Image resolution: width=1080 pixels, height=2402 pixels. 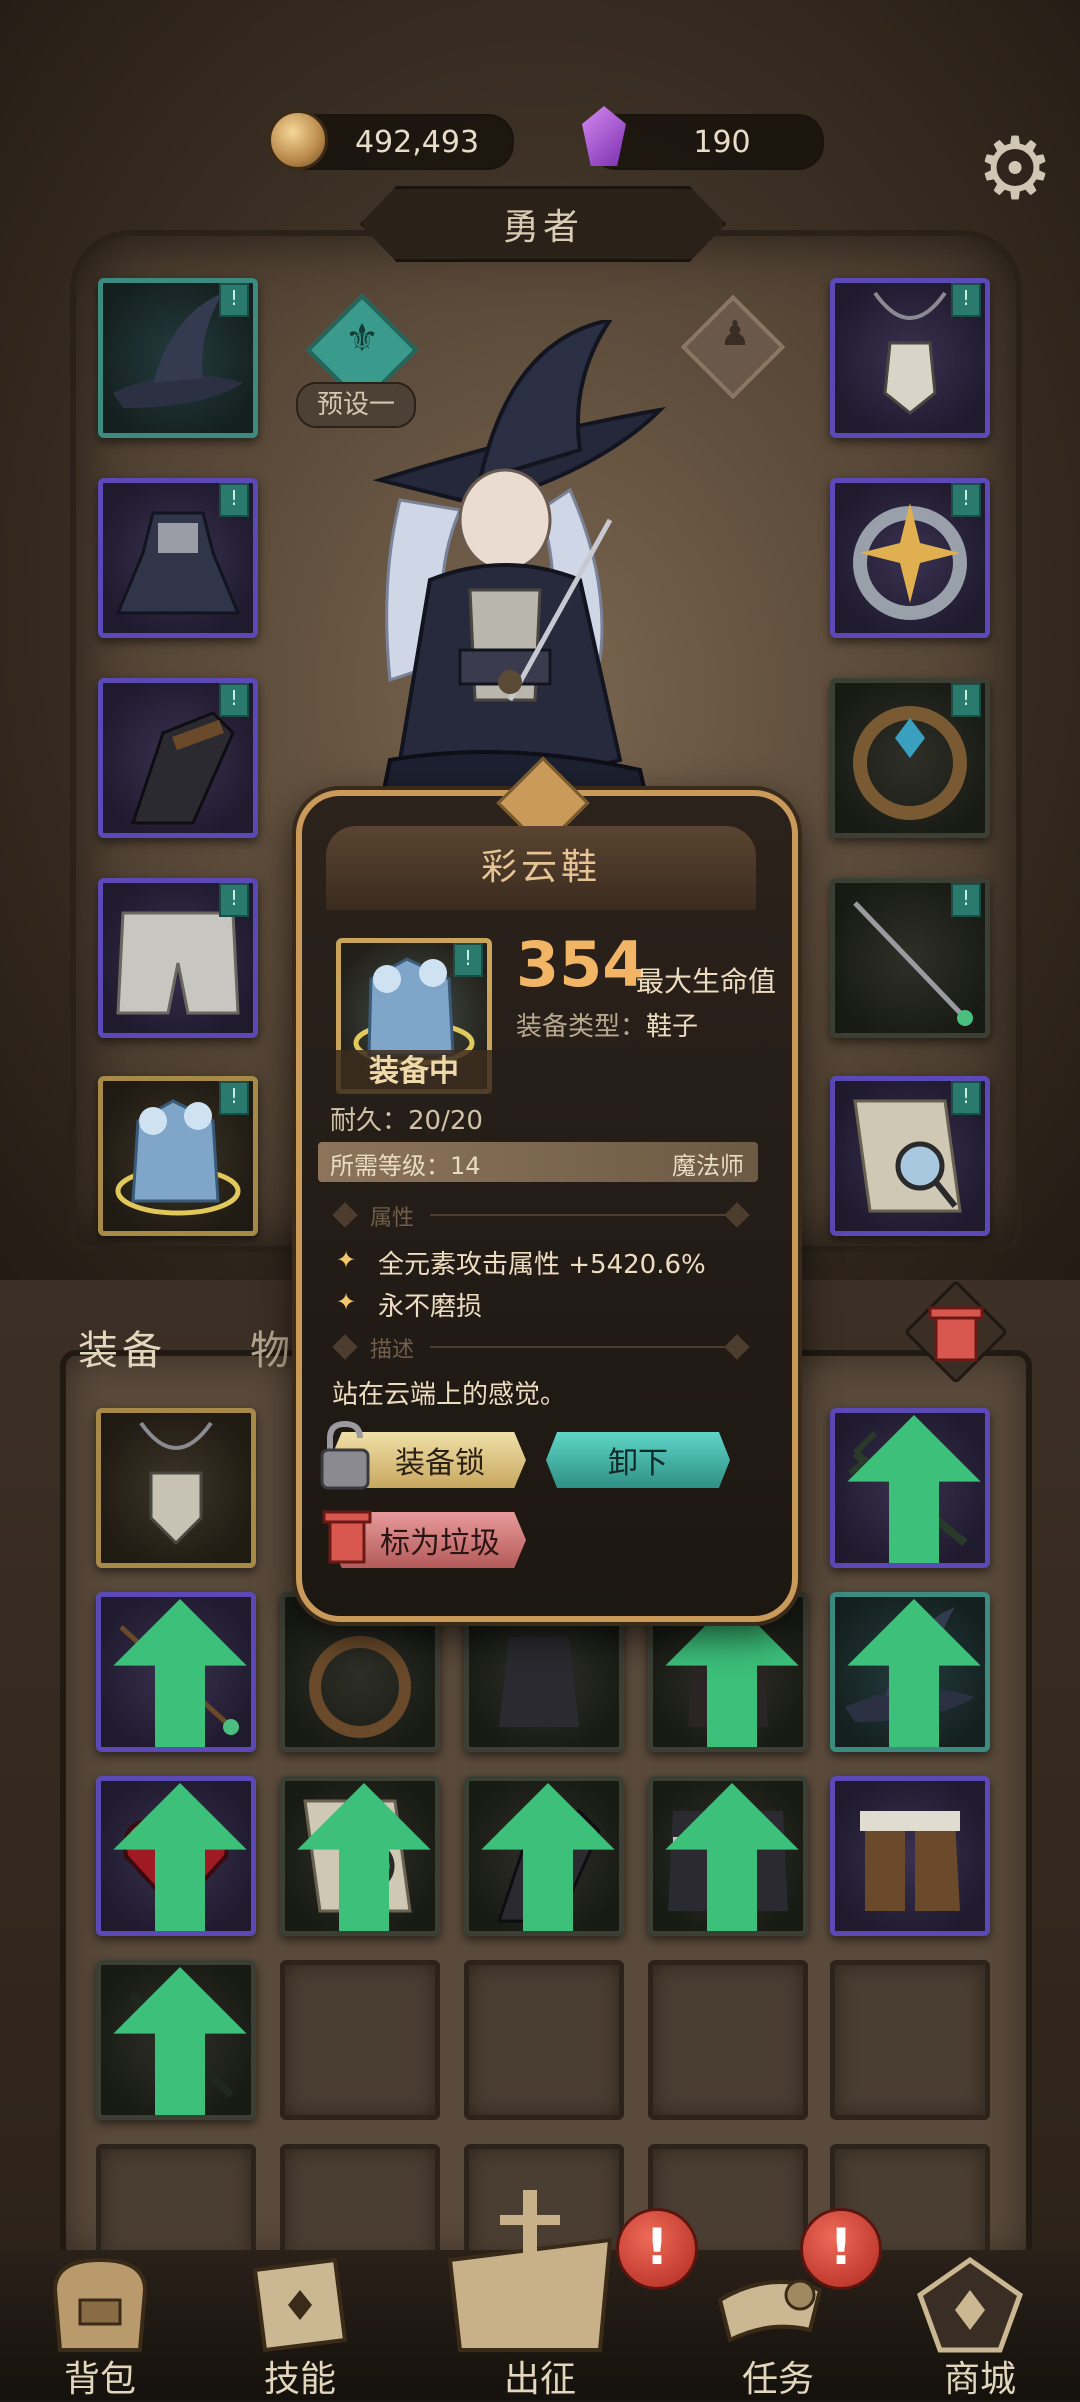 I want to click on main-stat-value: 354, so click(x=581, y=964).